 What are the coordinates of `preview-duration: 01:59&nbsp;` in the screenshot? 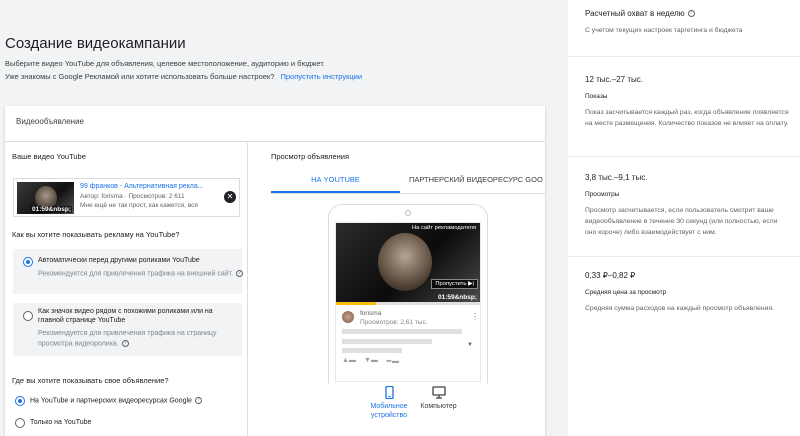 It's located at (457, 297).